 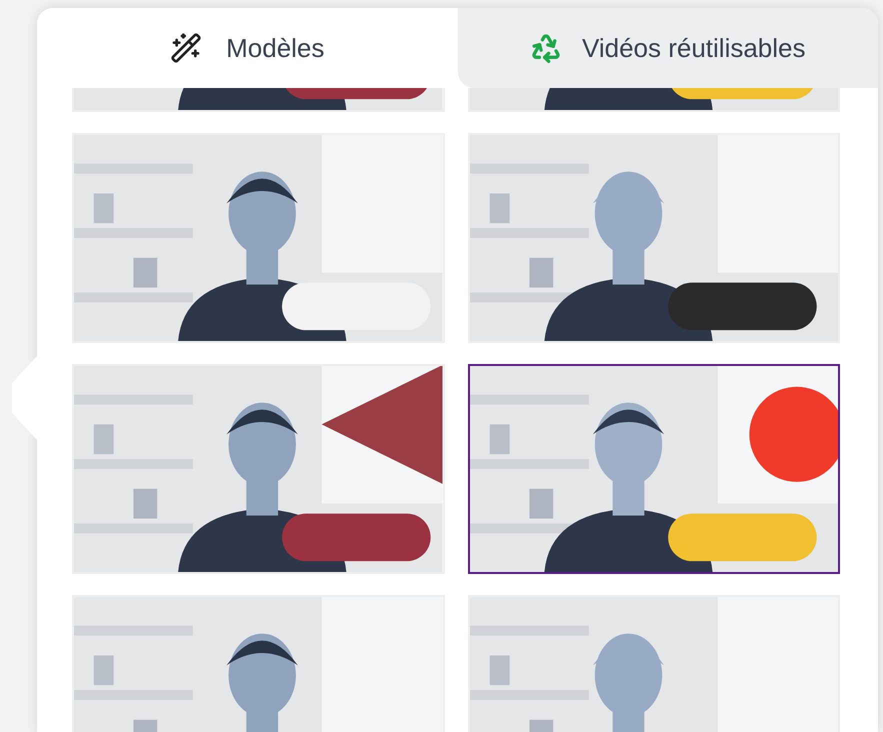 I want to click on magic-wand-icon, so click(x=186, y=48).